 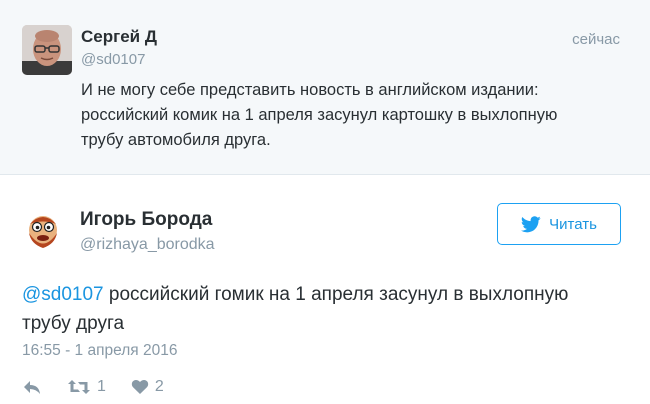 What do you see at coordinates (79, 387) in the screenshot?
I see `retweet-icon` at bounding box center [79, 387].